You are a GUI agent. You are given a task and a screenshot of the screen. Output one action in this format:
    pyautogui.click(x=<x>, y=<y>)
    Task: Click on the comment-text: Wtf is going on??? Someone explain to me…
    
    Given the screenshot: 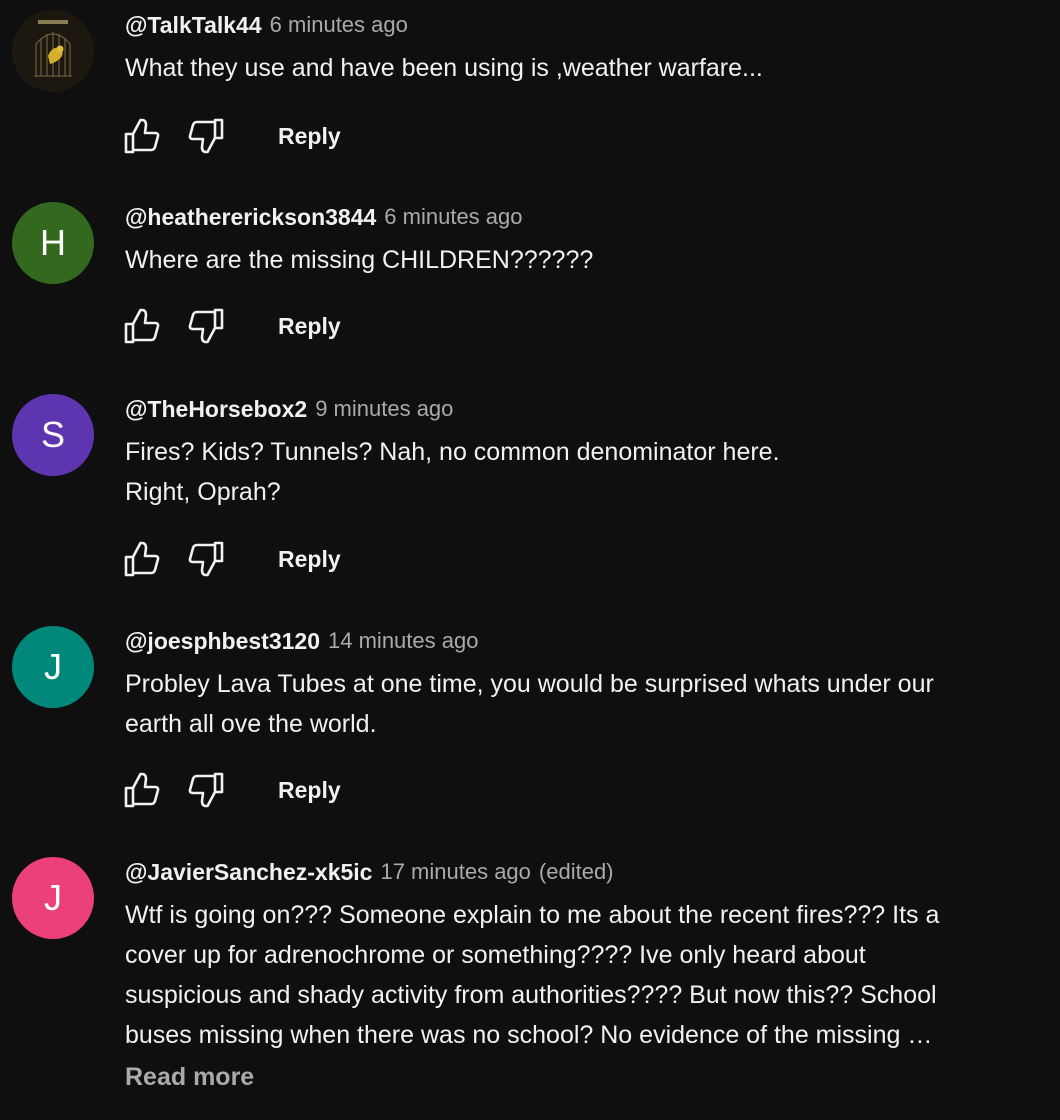 What is the action you would take?
    pyautogui.click(x=585, y=975)
    